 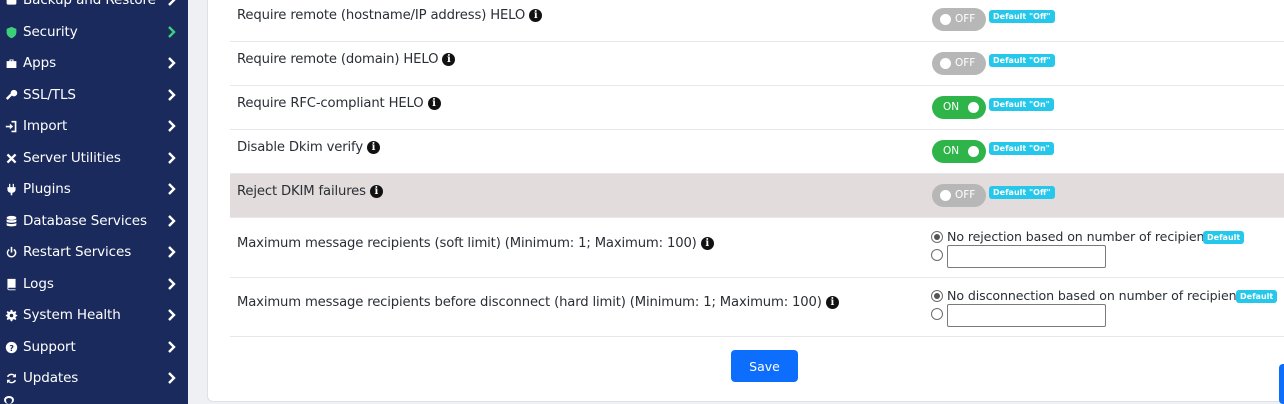 What do you see at coordinates (49, 95) in the screenshot?
I see `sidebar-item-label: SSL/TLS` at bounding box center [49, 95].